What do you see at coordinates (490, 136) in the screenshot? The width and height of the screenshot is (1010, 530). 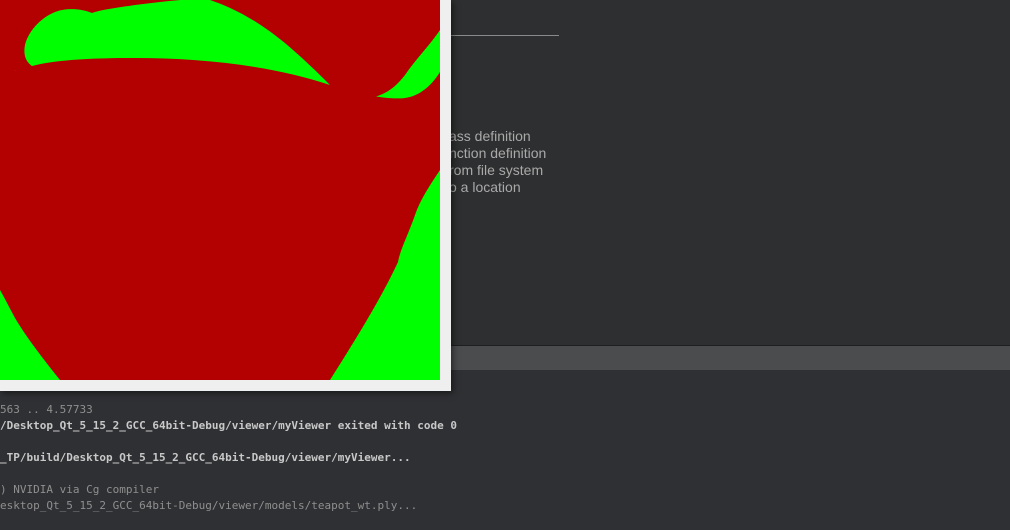 I see `hint-class-definition: ass definition` at bounding box center [490, 136].